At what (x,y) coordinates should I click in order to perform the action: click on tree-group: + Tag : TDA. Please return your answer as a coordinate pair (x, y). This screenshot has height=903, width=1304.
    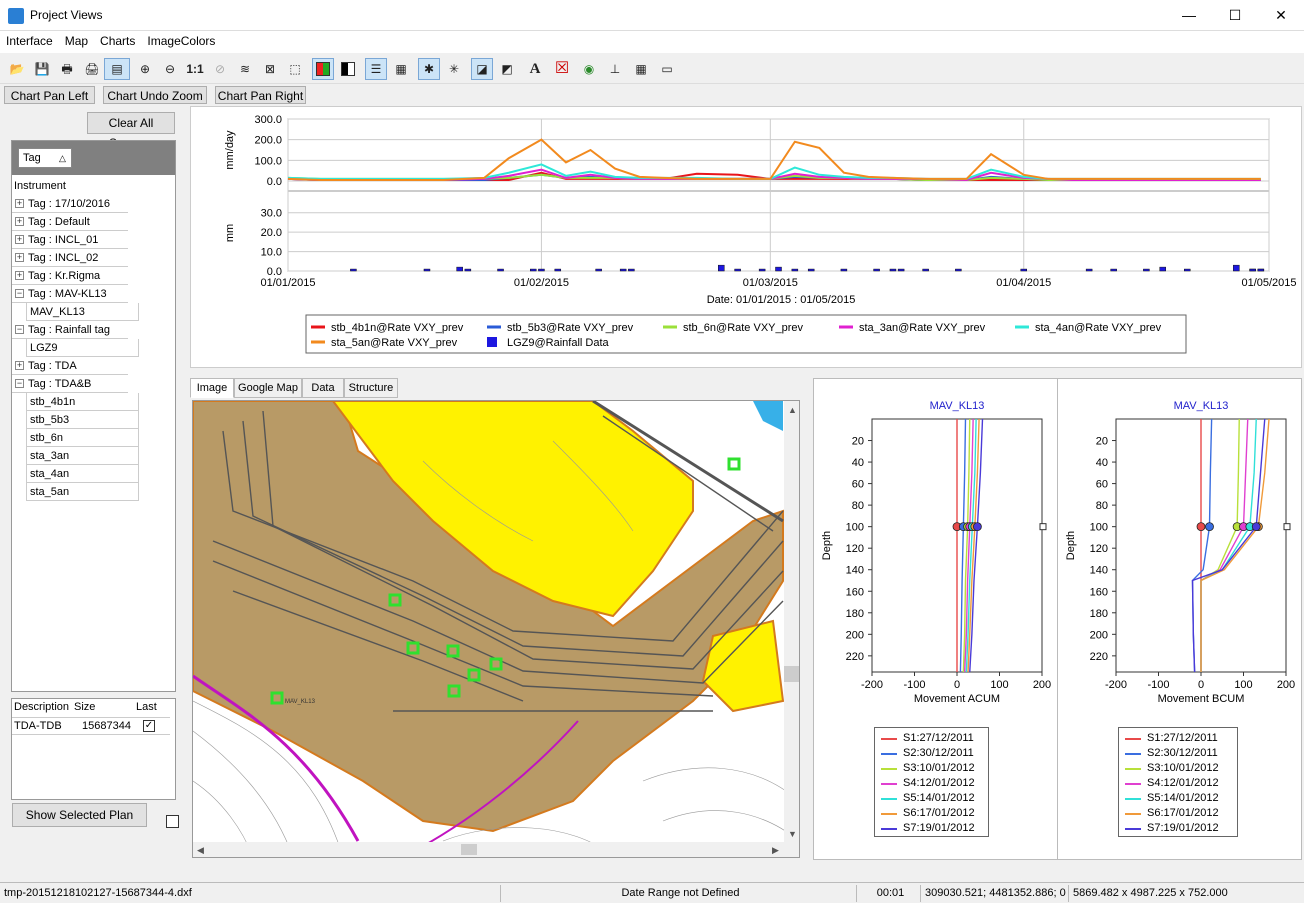
    Looking at the image, I should click on (70, 366).